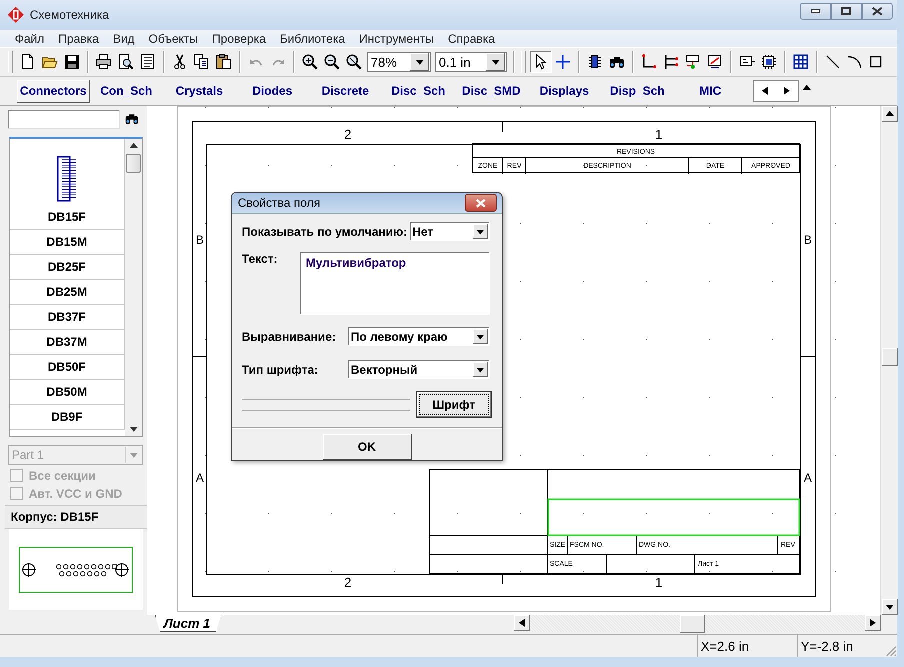 This screenshot has width=904, height=667. What do you see at coordinates (563, 62) in the screenshot?
I see `crosshair-icon` at bounding box center [563, 62].